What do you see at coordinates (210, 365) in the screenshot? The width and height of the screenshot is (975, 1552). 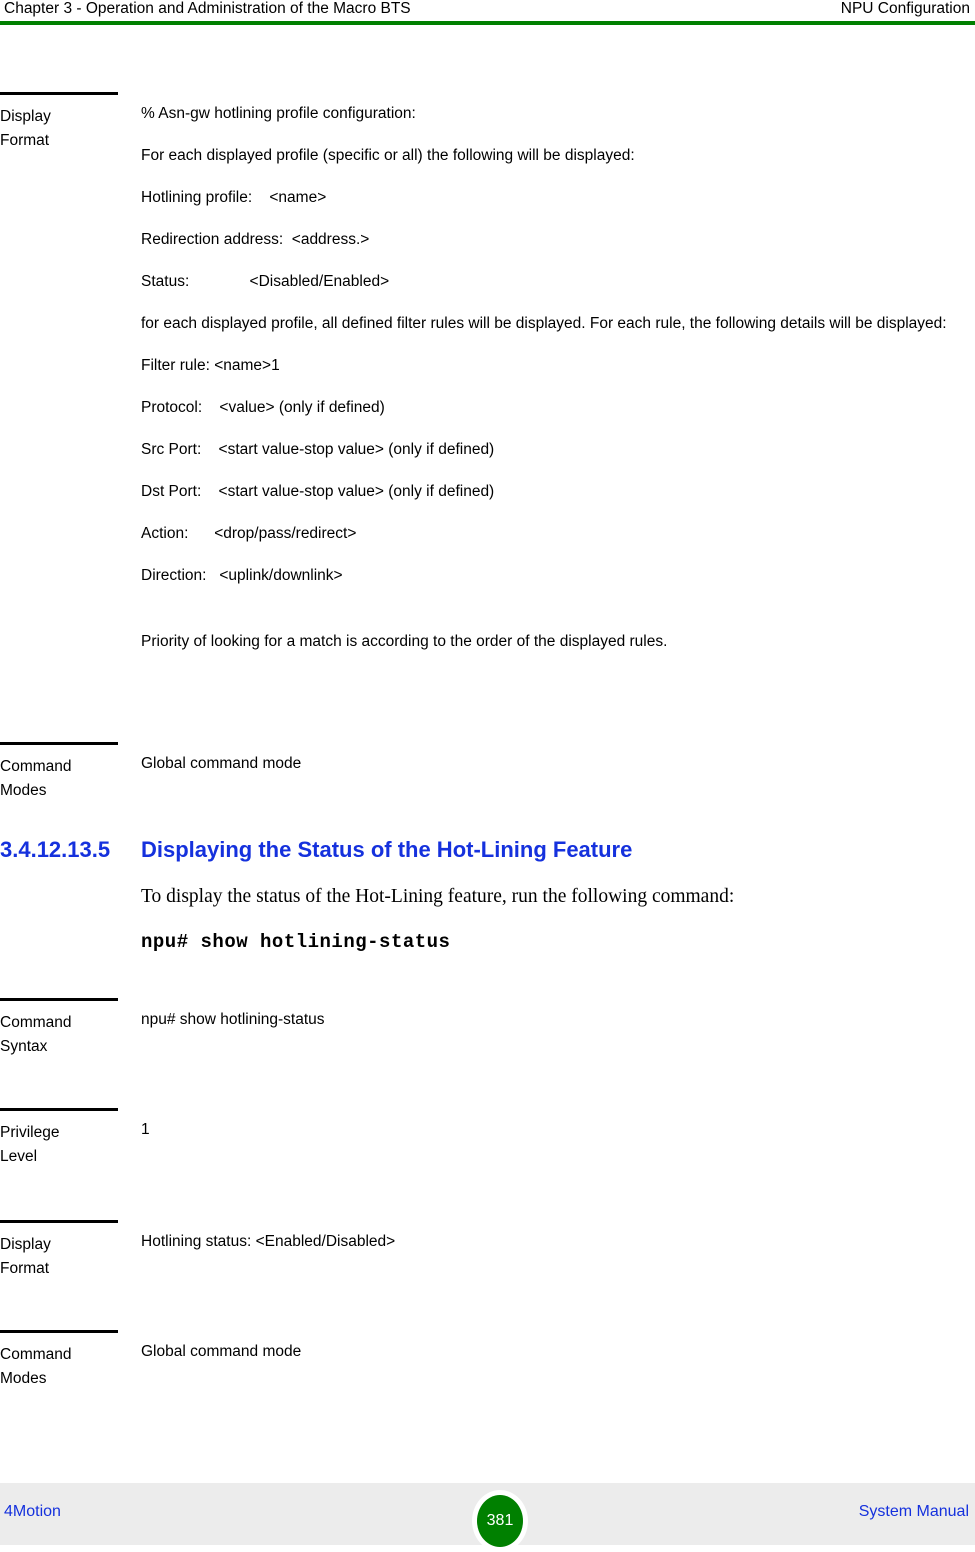 I see `display-format-line: Filter rule: <name>1` at bounding box center [210, 365].